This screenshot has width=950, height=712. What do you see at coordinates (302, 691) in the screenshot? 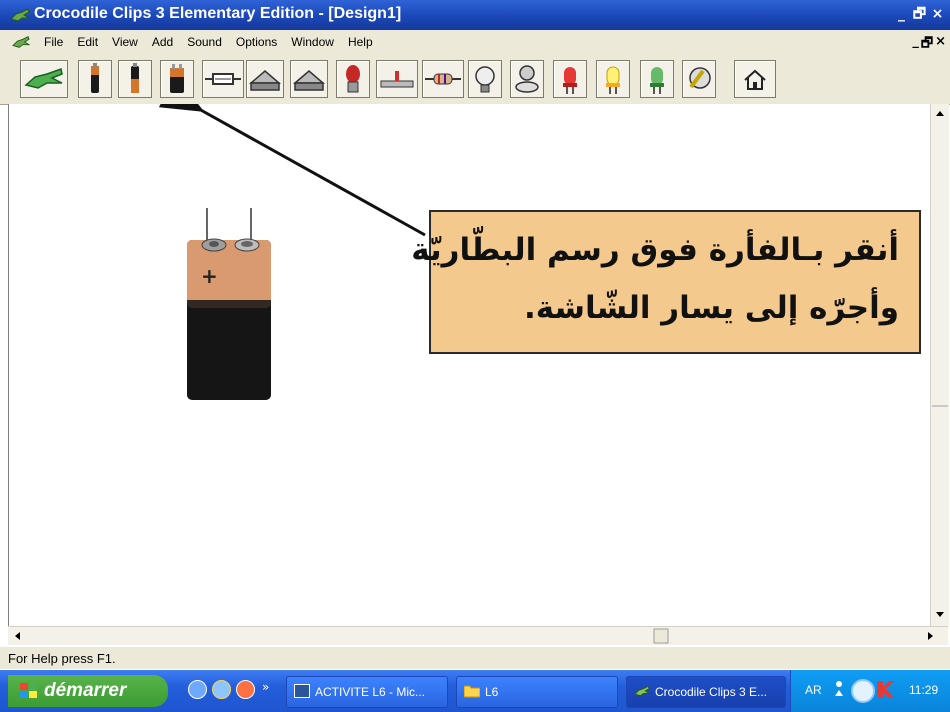
I see `word-icon` at bounding box center [302, 691].